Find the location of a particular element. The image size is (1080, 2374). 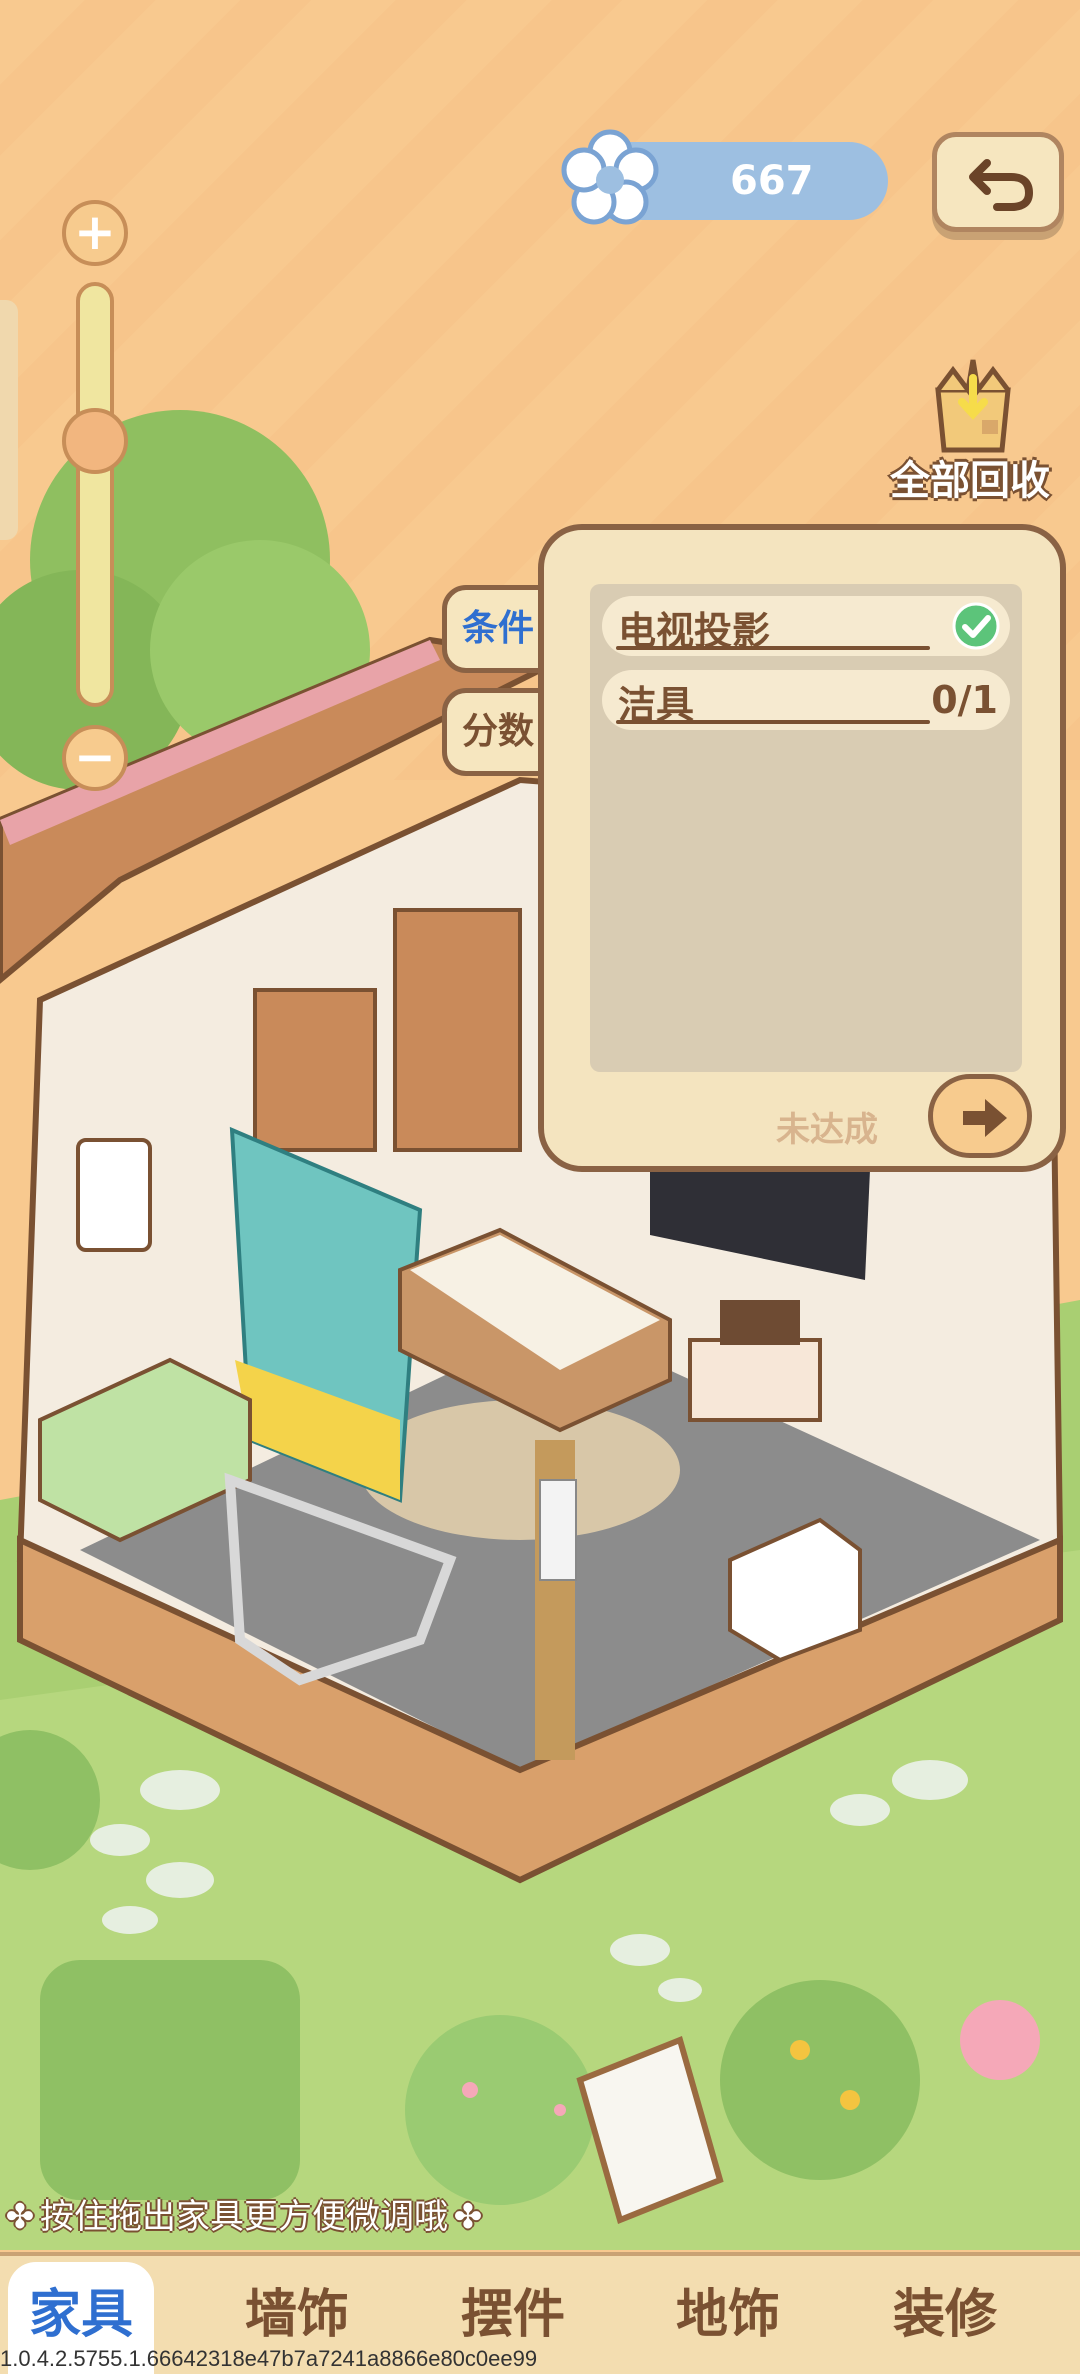

box-icon is located at coordinates (973, 406).